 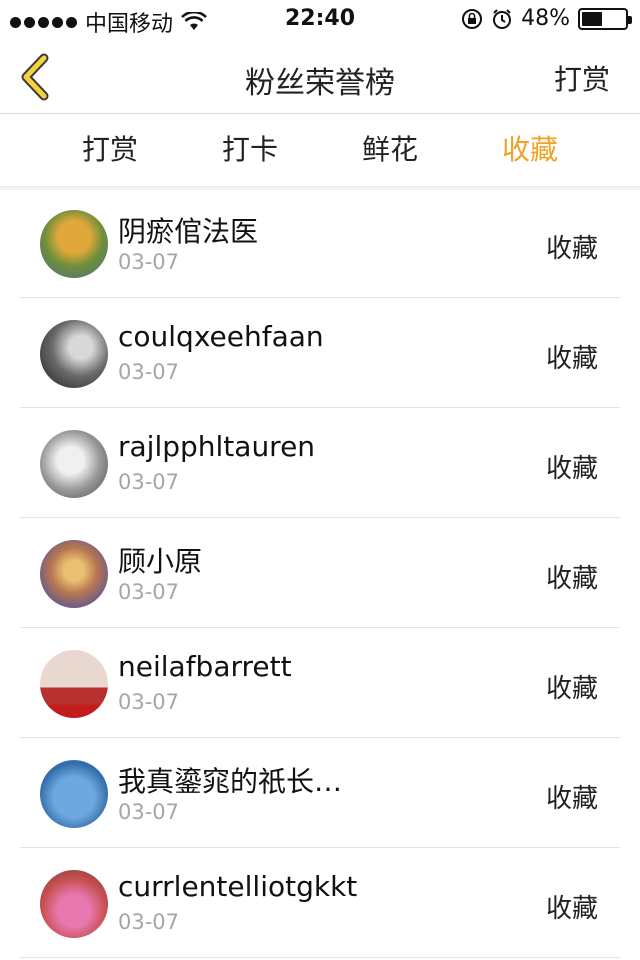 I want to click on tab-favorites: 收藏, so click(x=530, y=150).